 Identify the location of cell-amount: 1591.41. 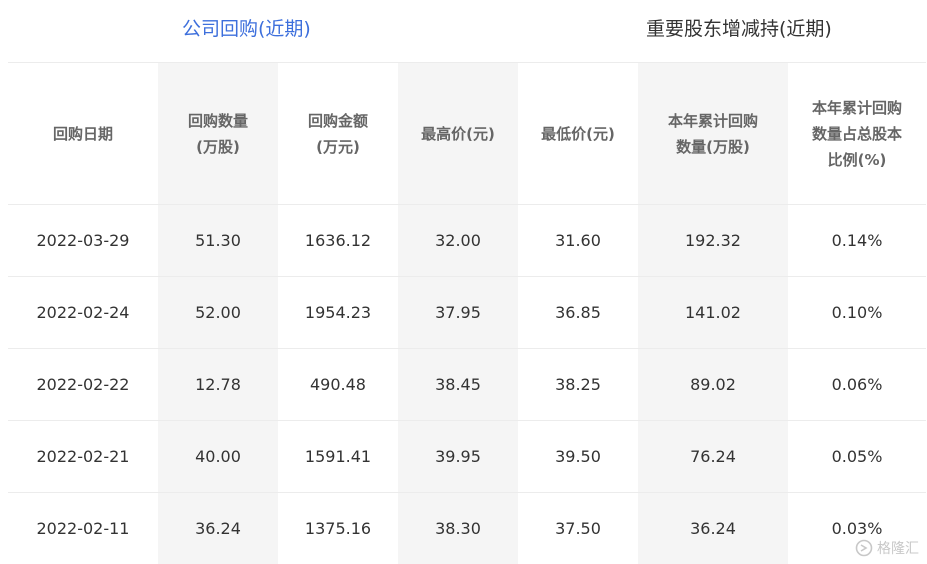
(338, 456).